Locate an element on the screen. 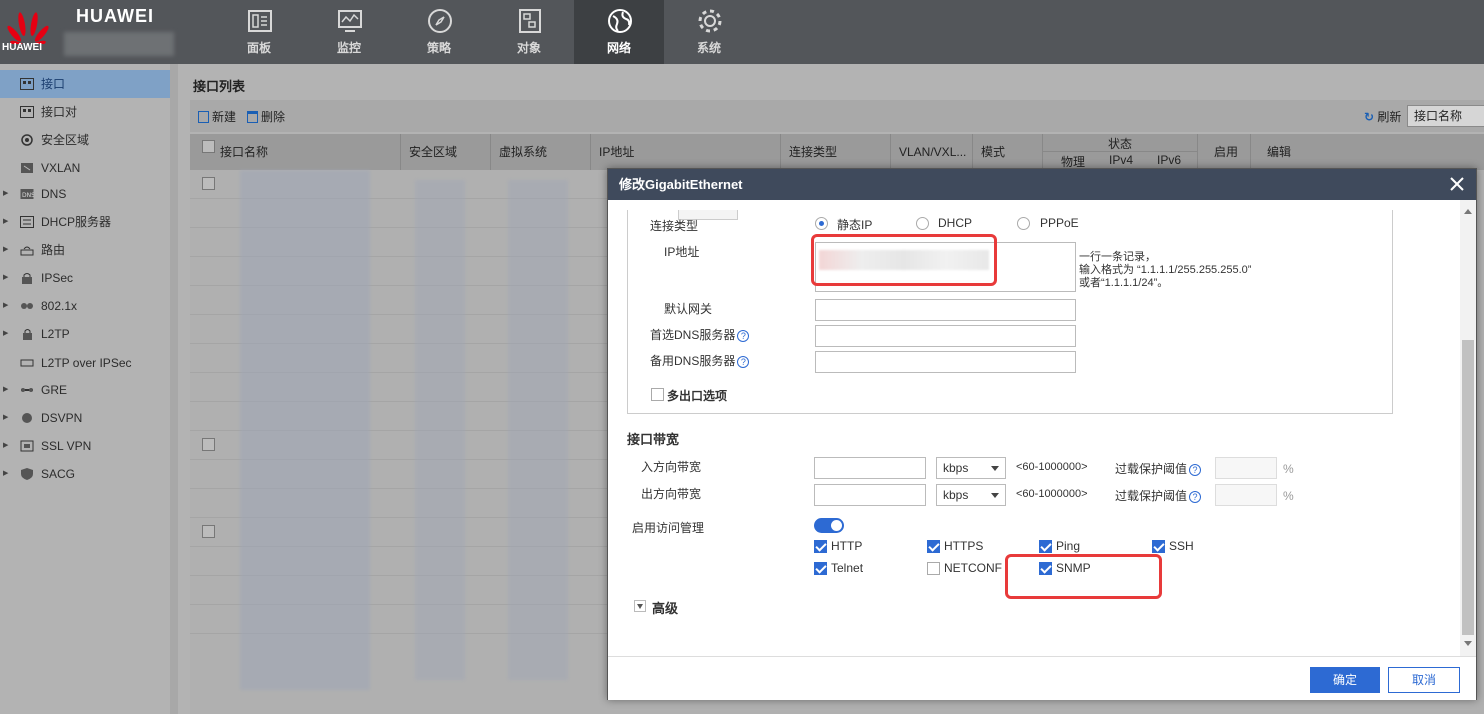 Image resolution: width=1484 pixels, height=714 pixels. radio-pppoe is located at coordinates (1023, 223).